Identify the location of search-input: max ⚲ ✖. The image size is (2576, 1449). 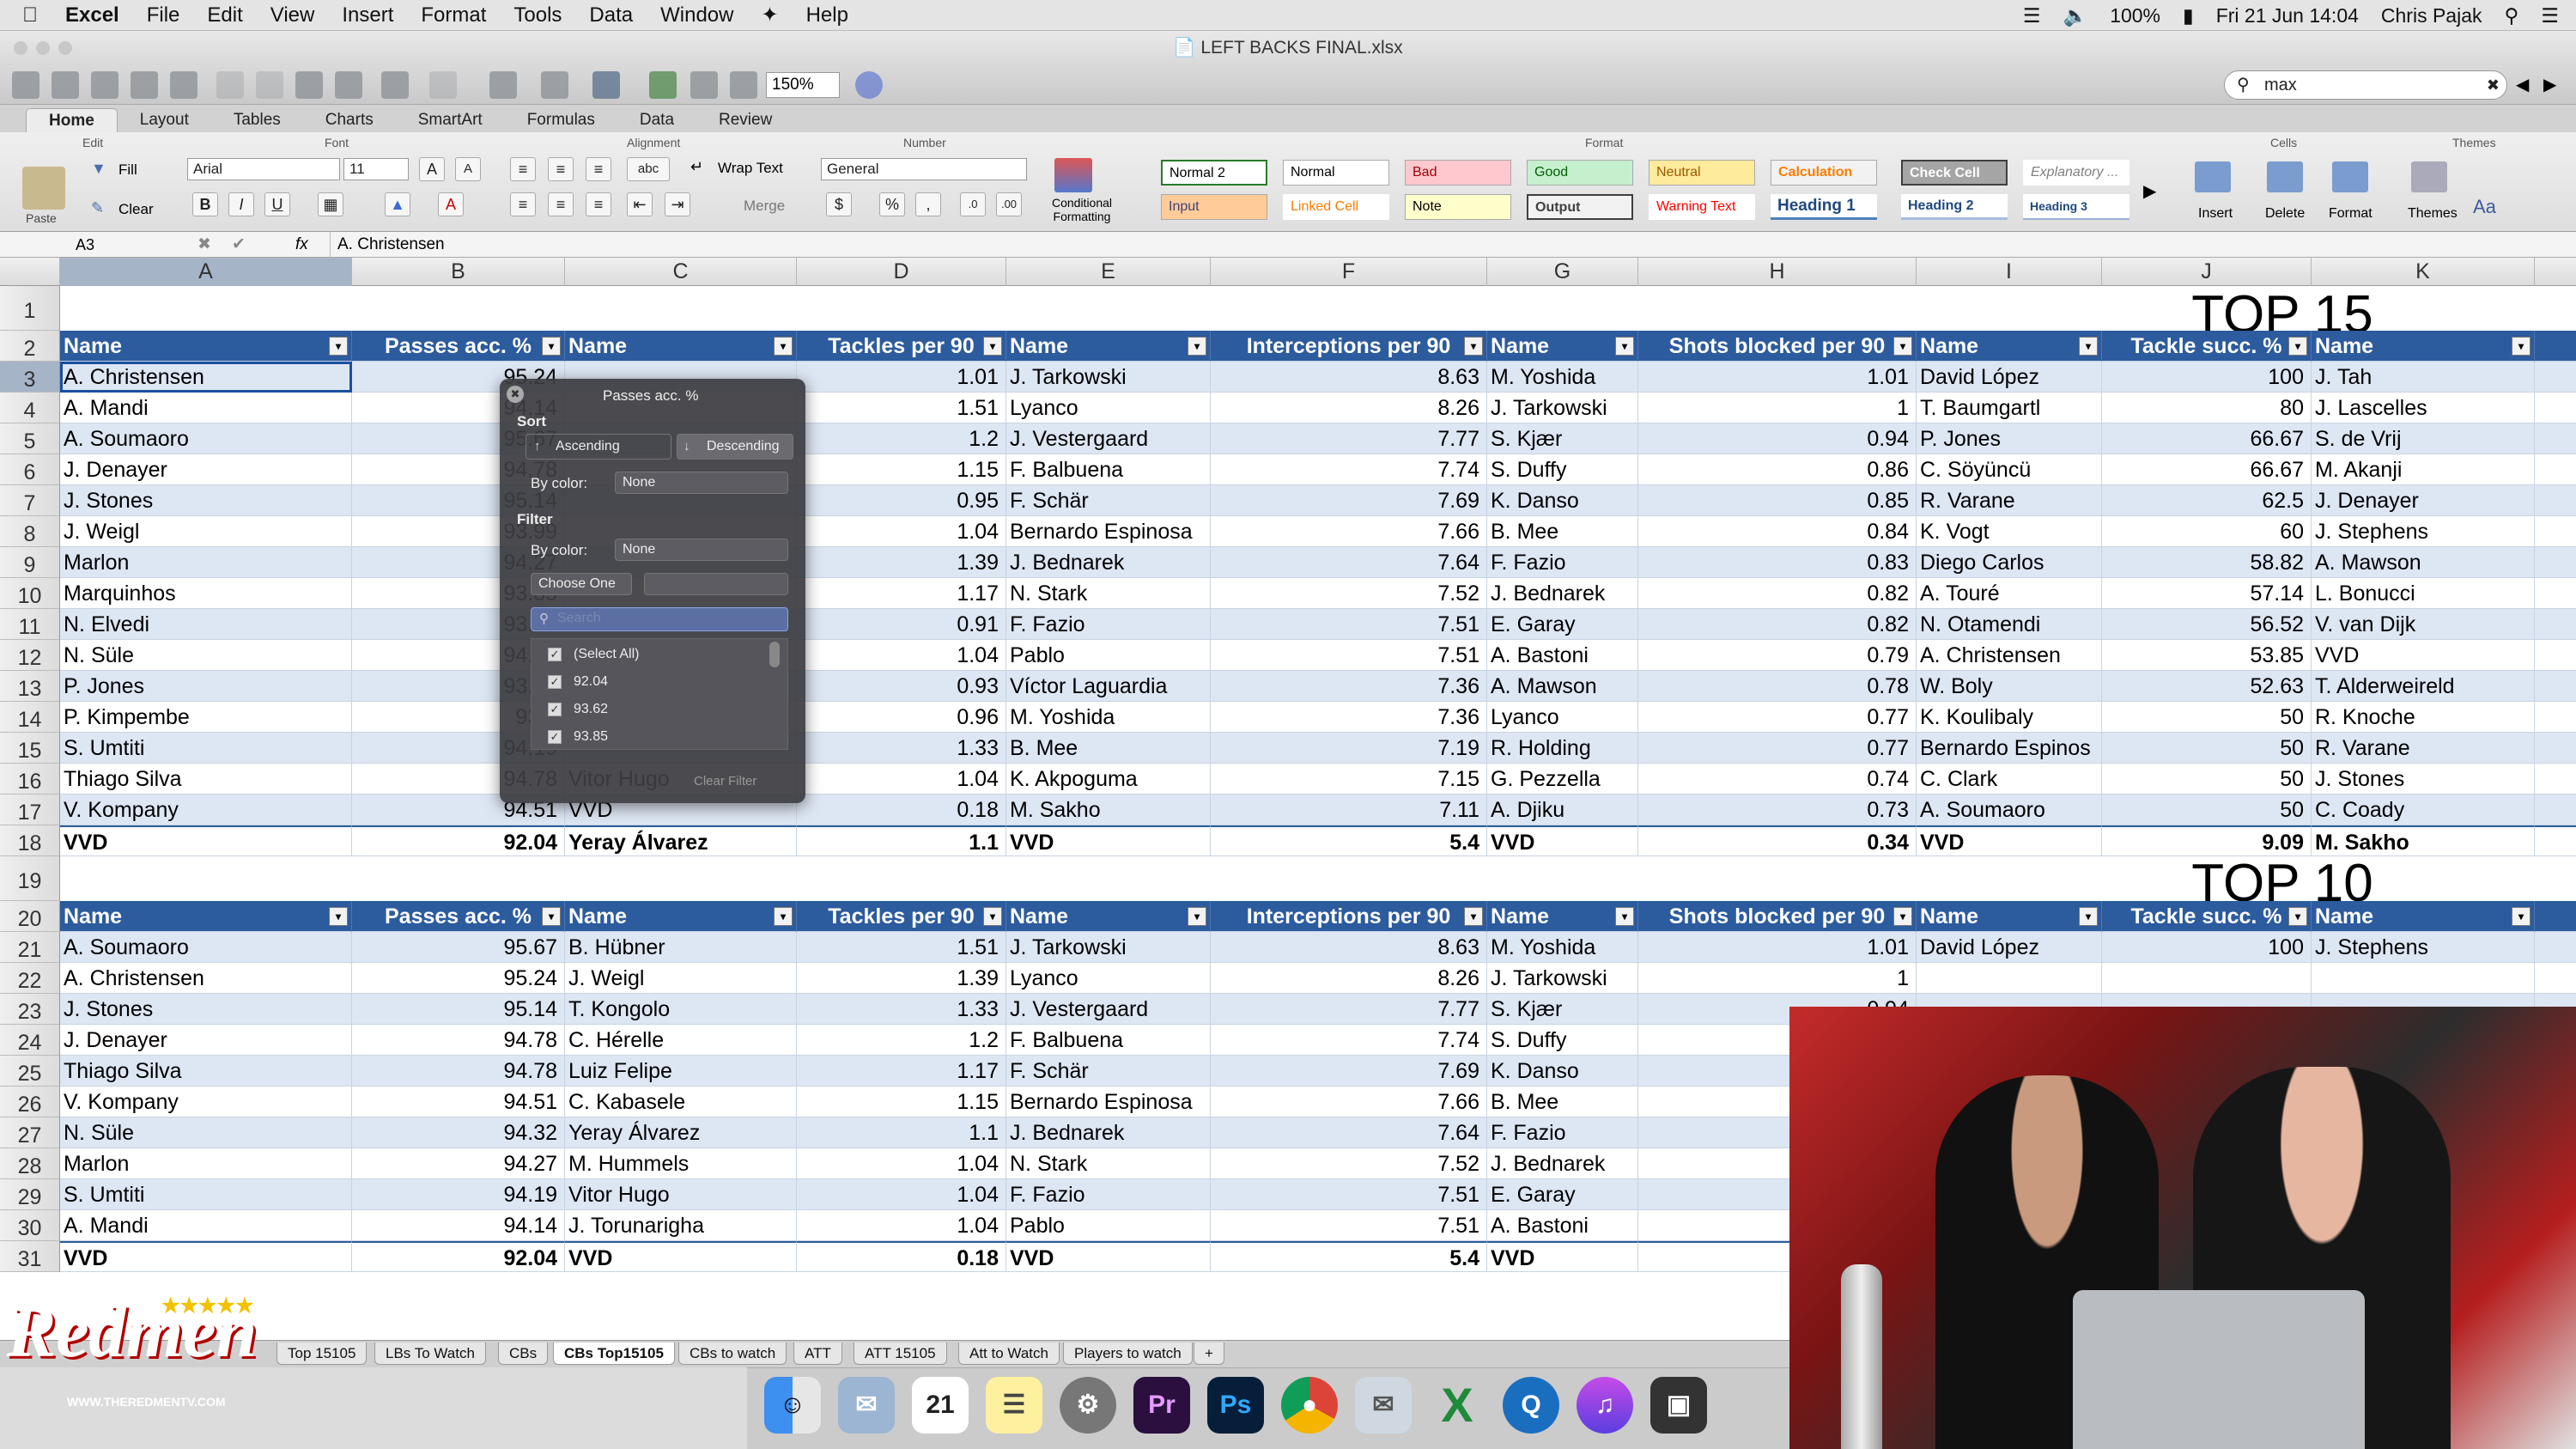
(2365, 85).